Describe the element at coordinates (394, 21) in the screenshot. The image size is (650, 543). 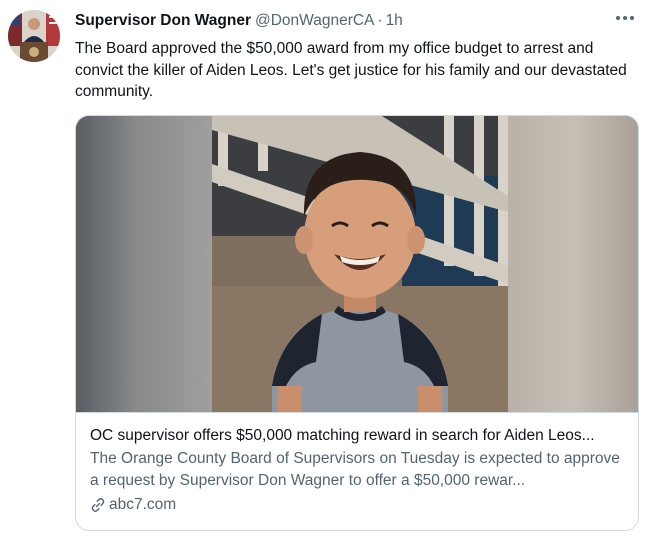
I see `timestamp: 1h` at that location.